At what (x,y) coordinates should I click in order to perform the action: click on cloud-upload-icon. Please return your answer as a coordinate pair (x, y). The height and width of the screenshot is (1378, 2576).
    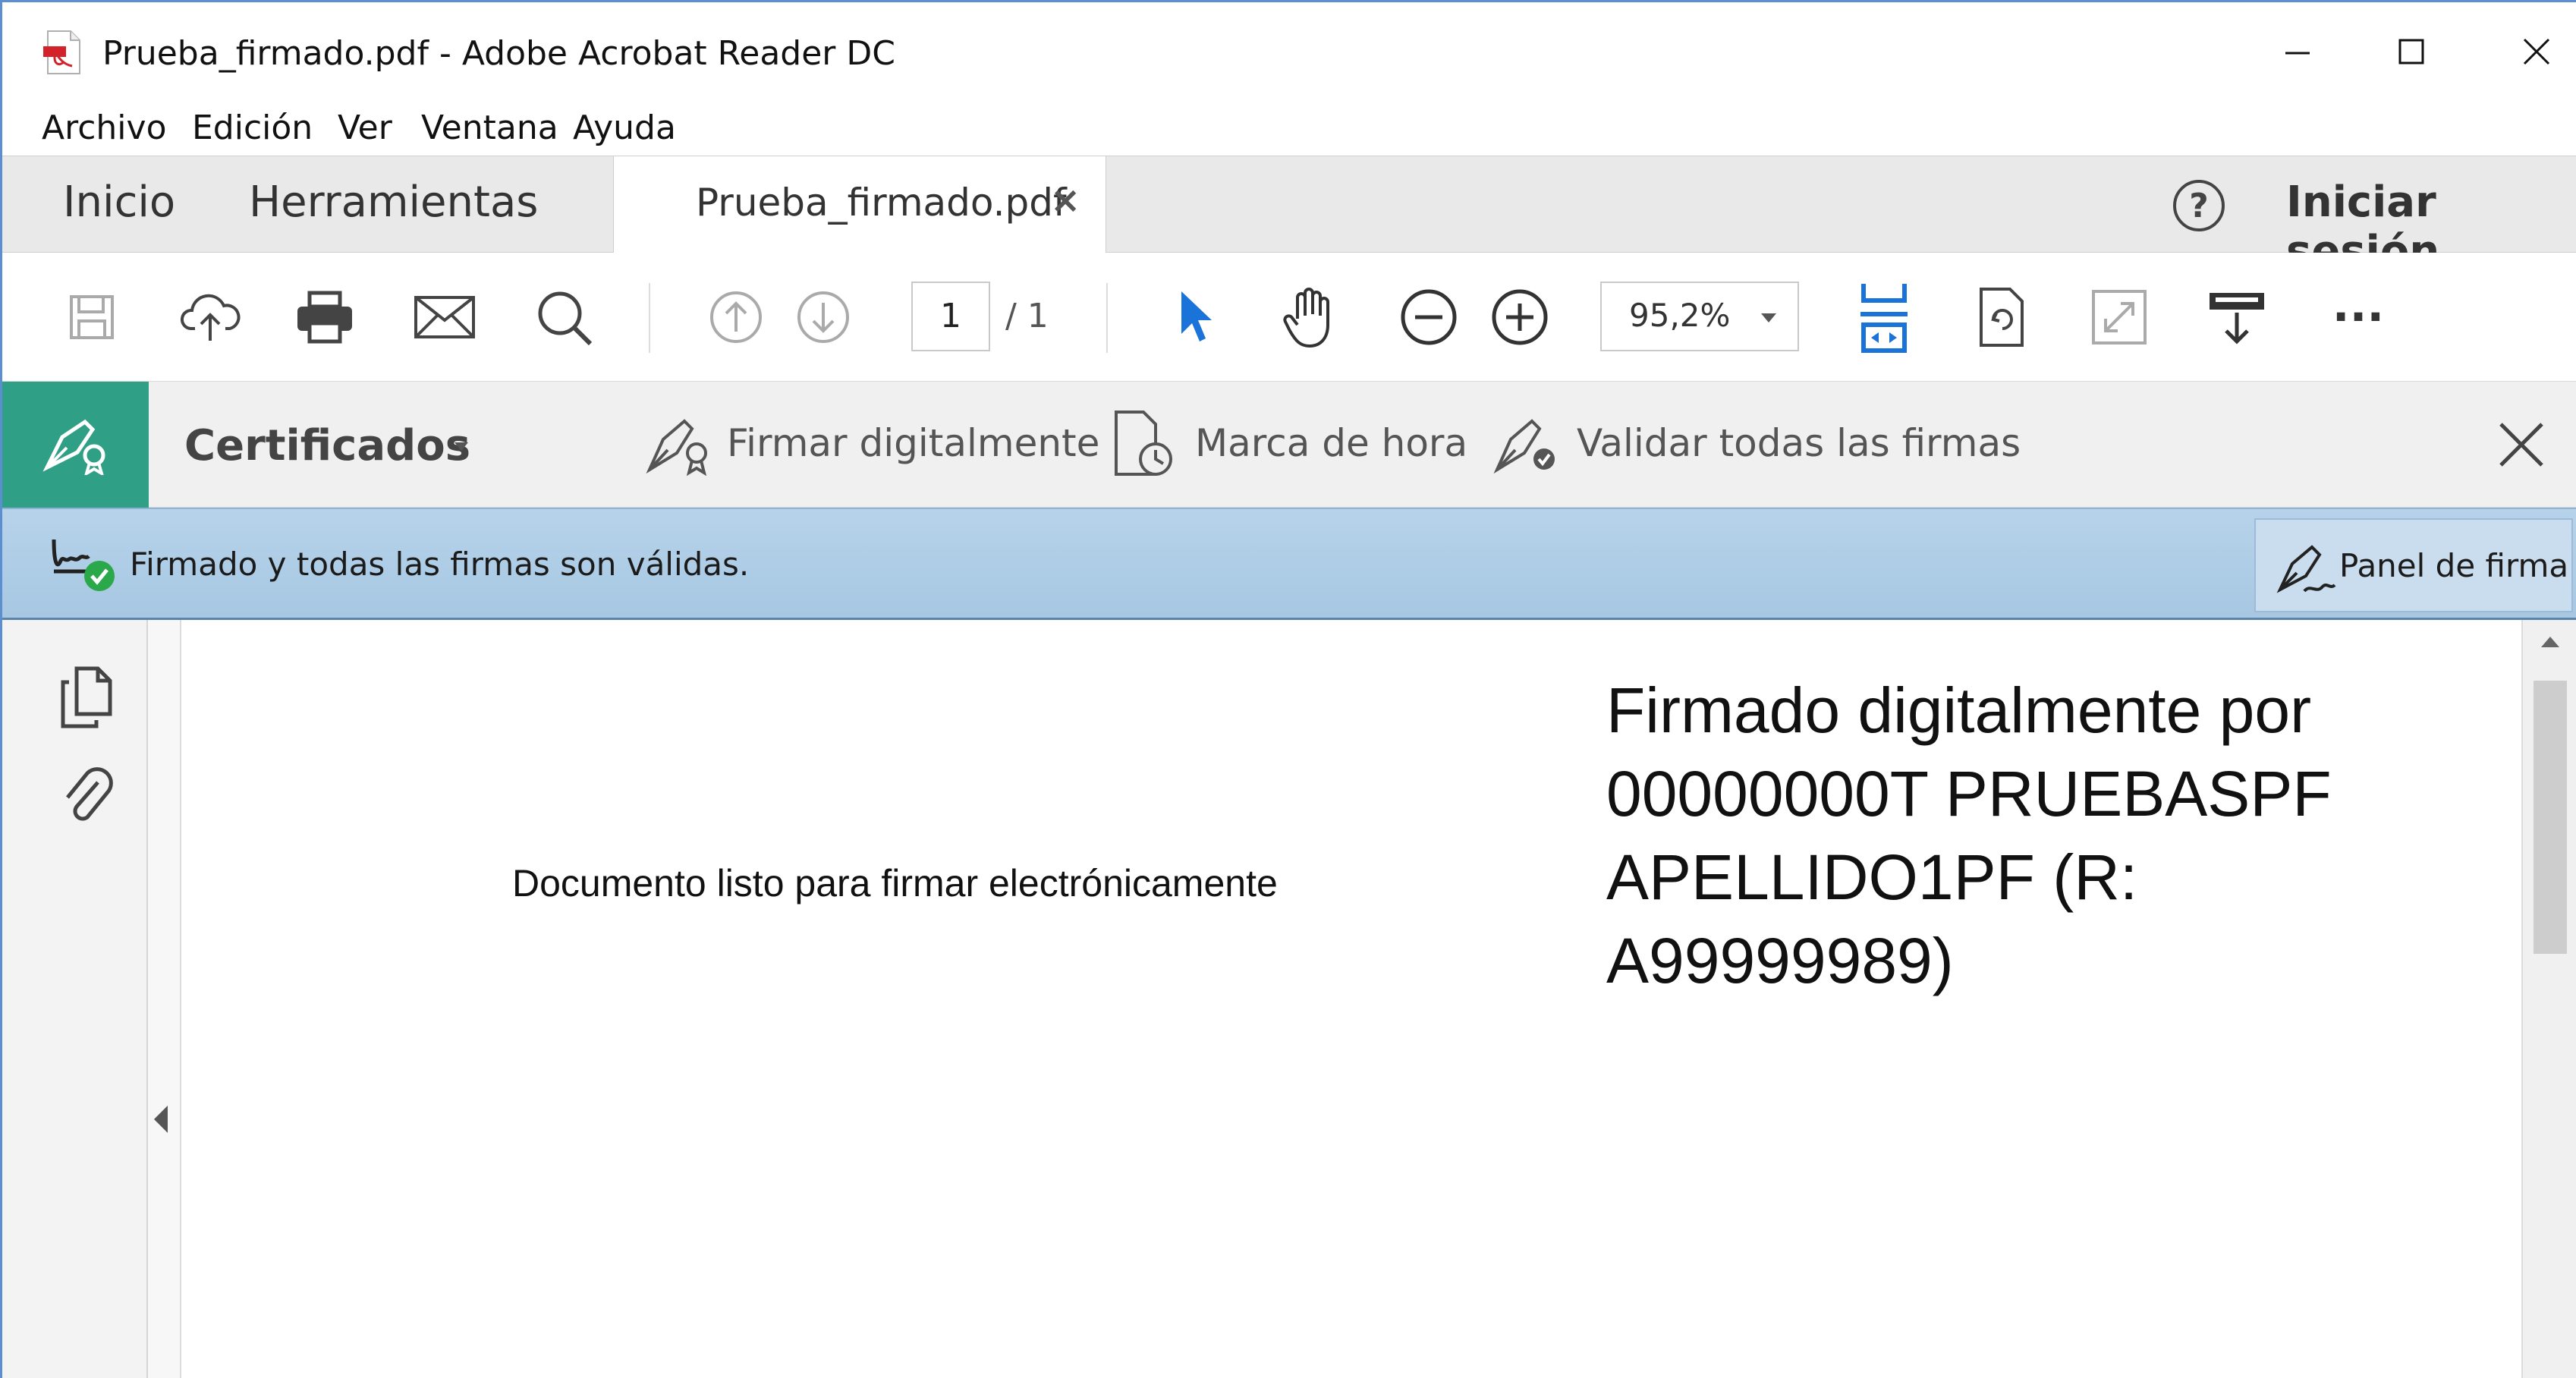
    Looking at the image, I should click on (211, 317).